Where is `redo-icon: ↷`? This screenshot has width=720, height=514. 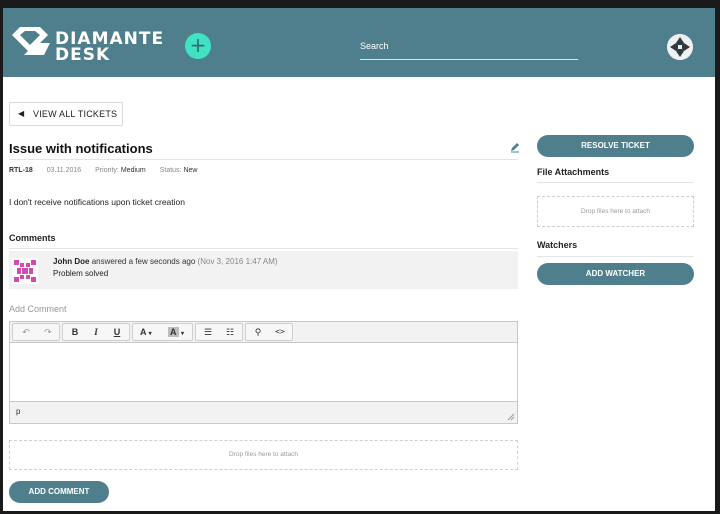 redo-icon: ↷ is located at coordinates (48, 332).